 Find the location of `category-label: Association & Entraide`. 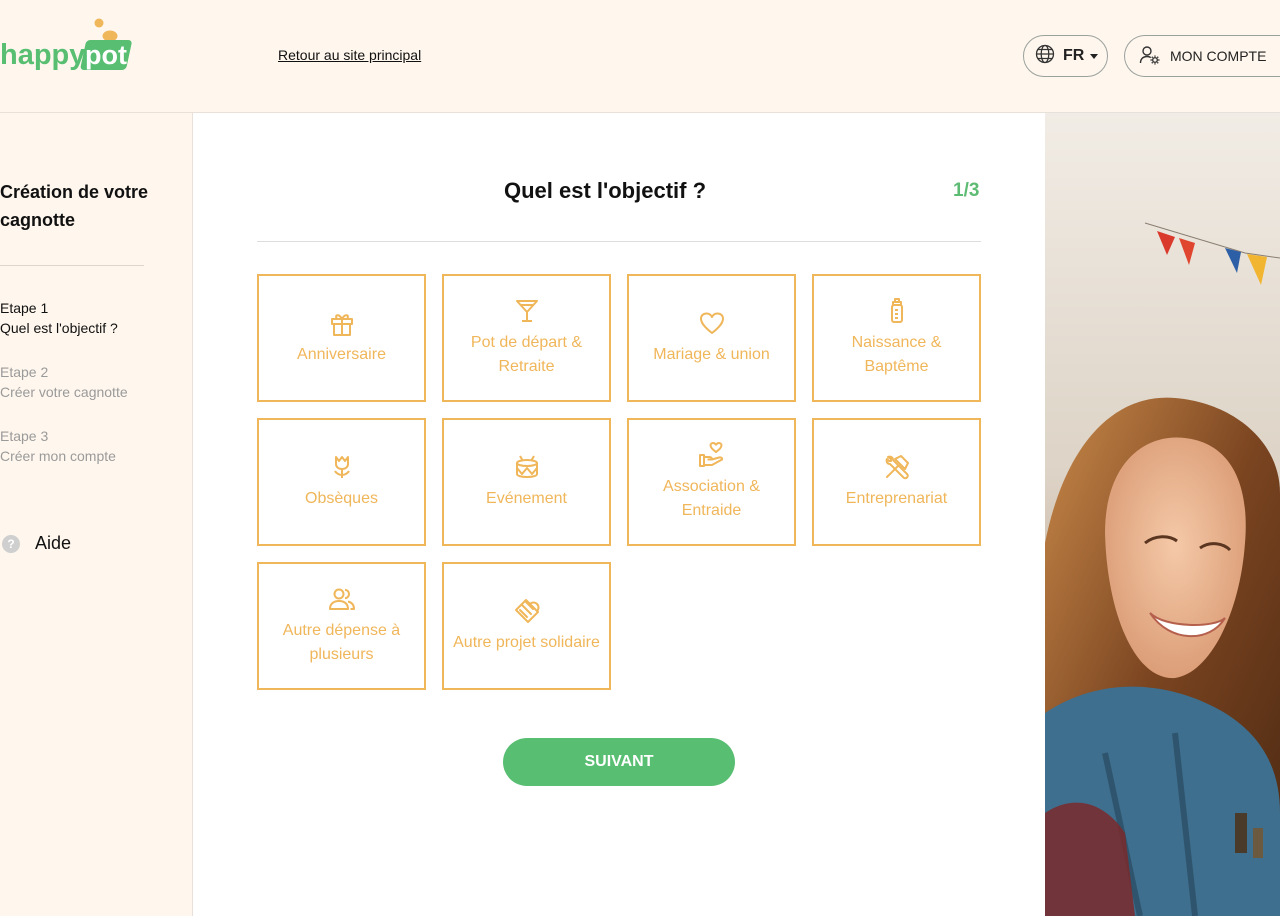

category-label: Association & Entraide is located at coordinates (711, 498).